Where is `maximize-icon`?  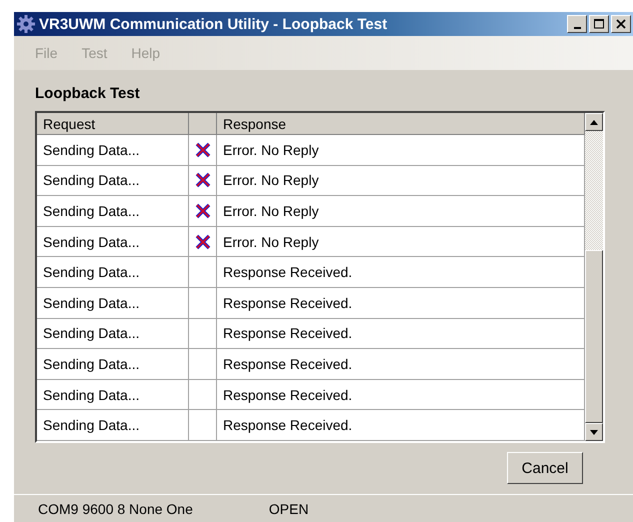 maximize-icon is located at coordinates (599, 24).